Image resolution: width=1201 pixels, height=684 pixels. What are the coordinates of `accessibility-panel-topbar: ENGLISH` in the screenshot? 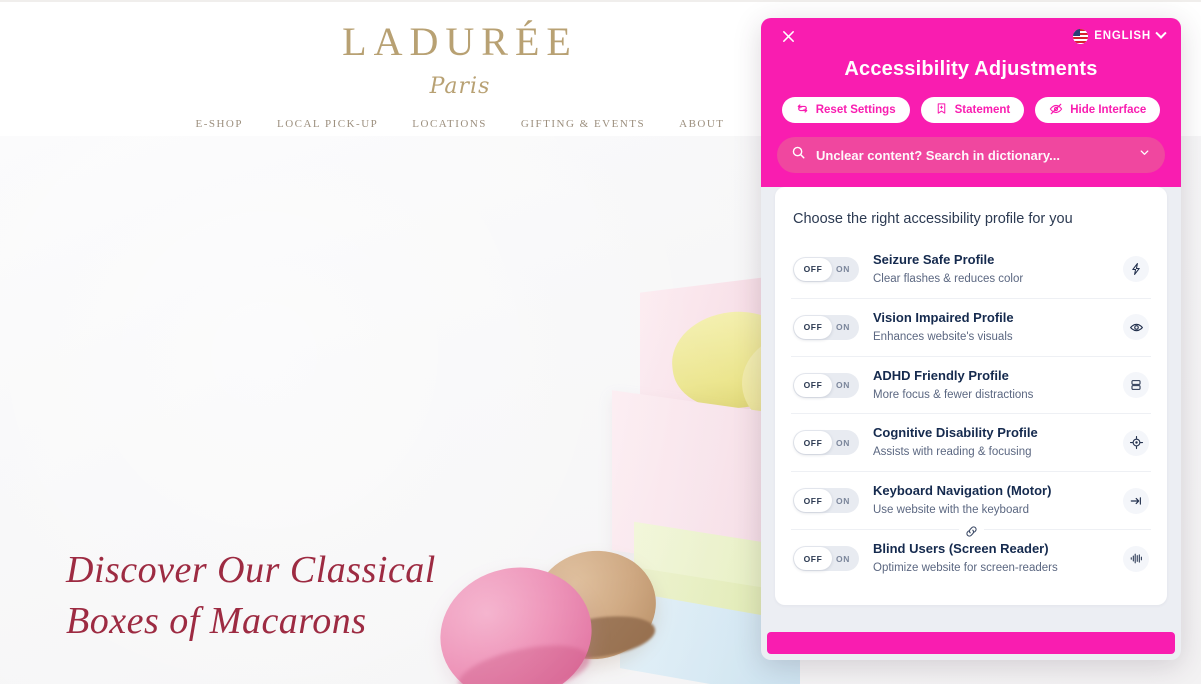 It's located at (972, 36).